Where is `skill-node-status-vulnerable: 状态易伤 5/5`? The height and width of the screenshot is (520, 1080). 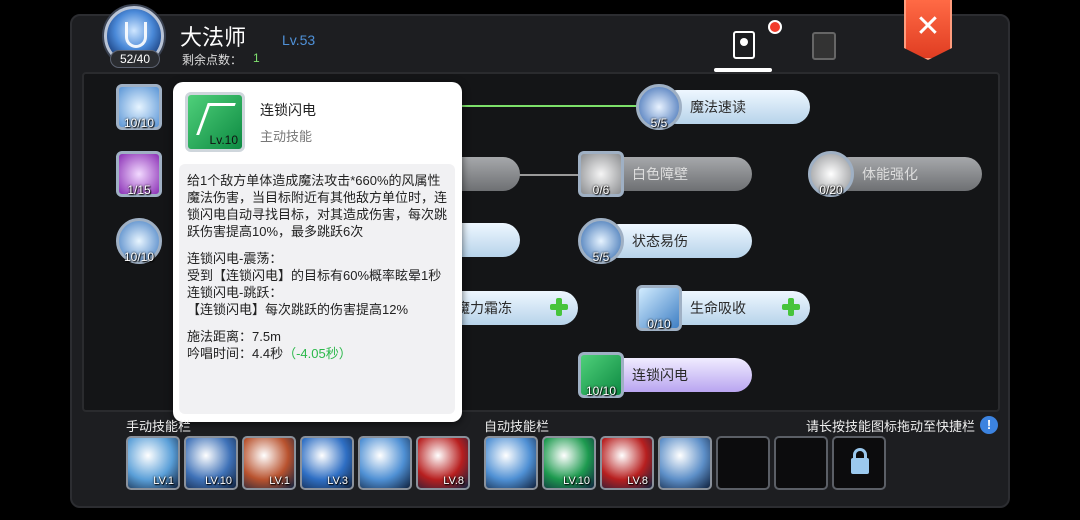 skill-node-status-vulnerable: 状态易伤 5/5 is located at coordinates (666, 241).